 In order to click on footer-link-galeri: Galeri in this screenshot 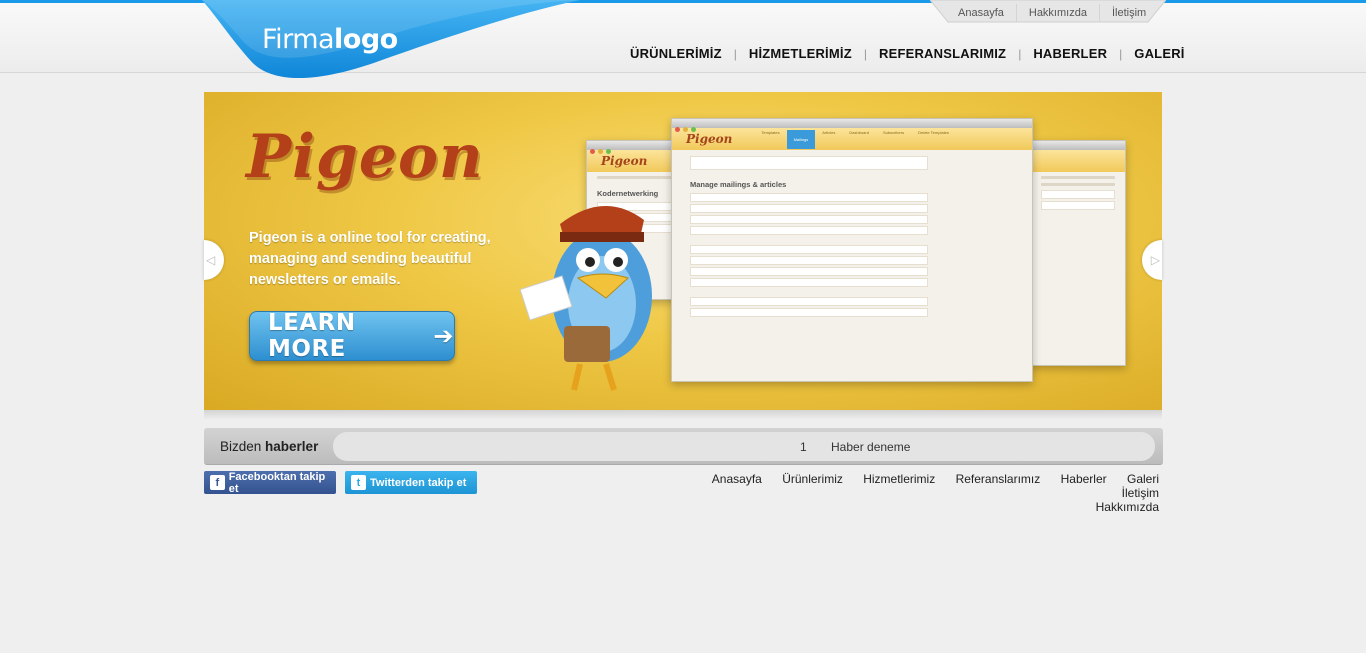, I will do `click(1143, 479)`.